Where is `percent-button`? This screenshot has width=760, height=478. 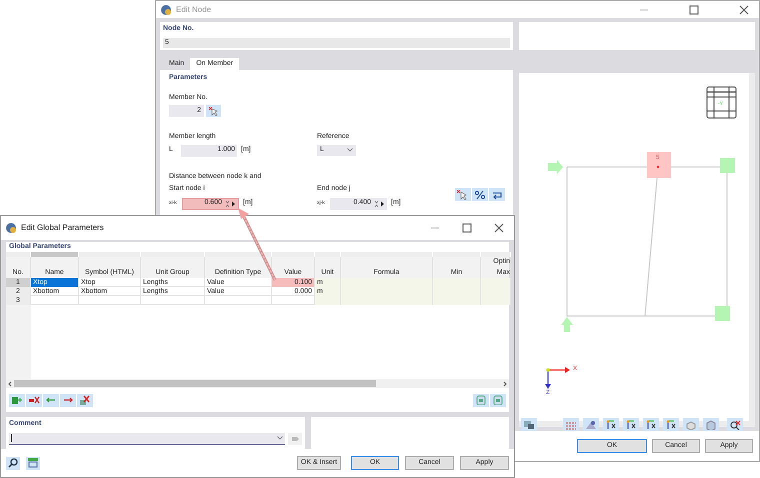
percent-button is located at coordinates (480, 194).